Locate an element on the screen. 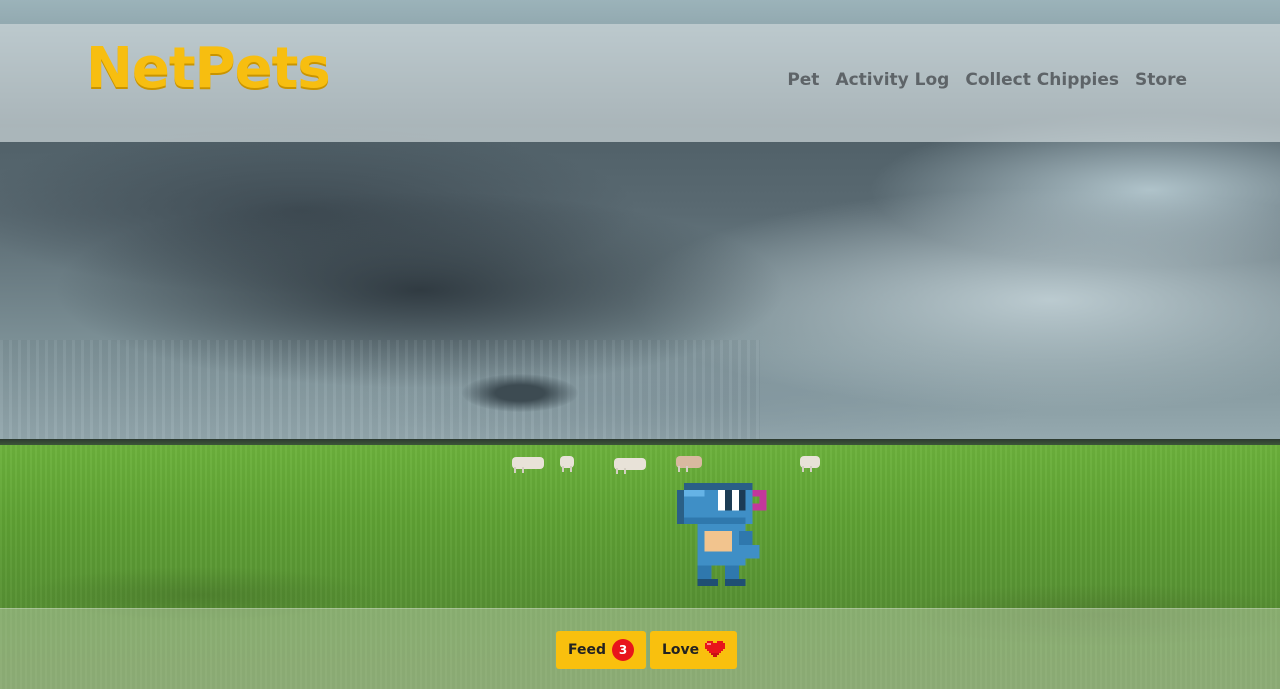 This screenshot has width=1280, height=689. top-strip is located at coordinates (640, 12).